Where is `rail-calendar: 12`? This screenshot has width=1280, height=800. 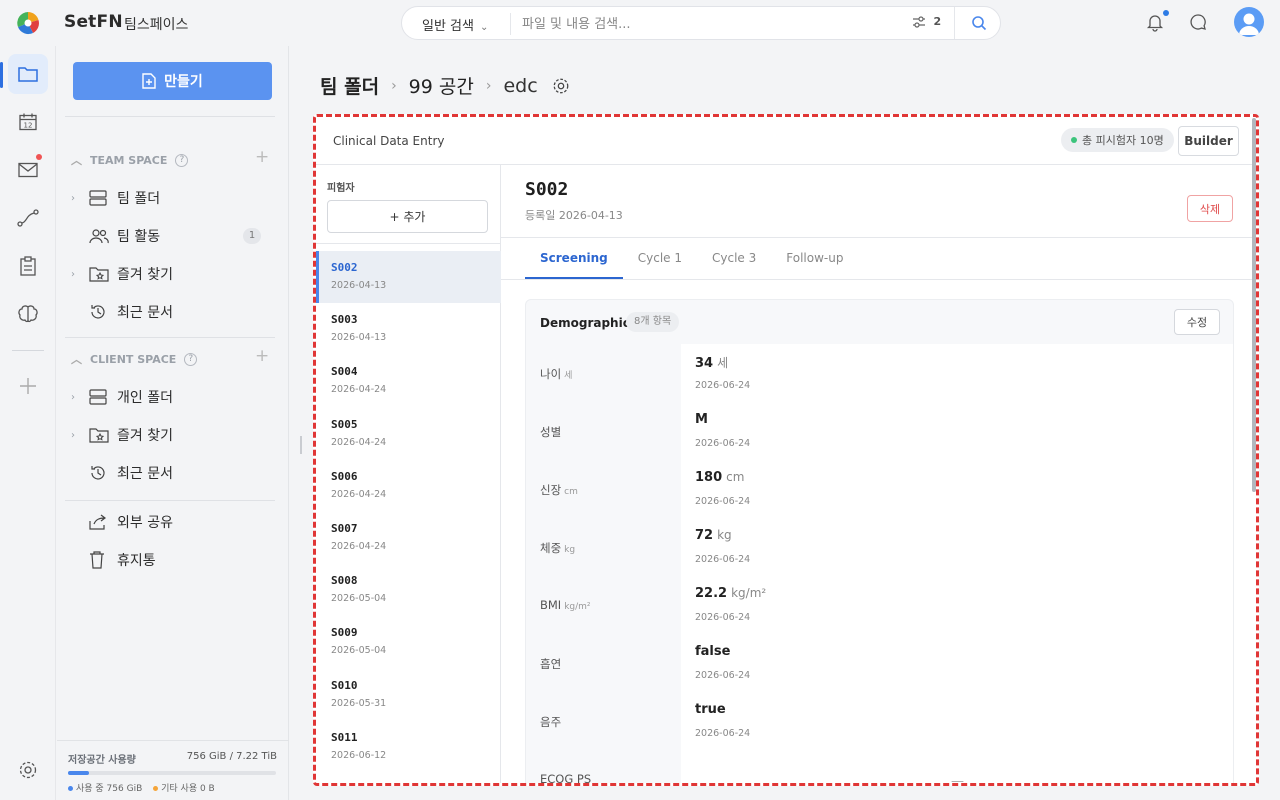
rail-calendar: 12 is located at coordinates (28, 122).